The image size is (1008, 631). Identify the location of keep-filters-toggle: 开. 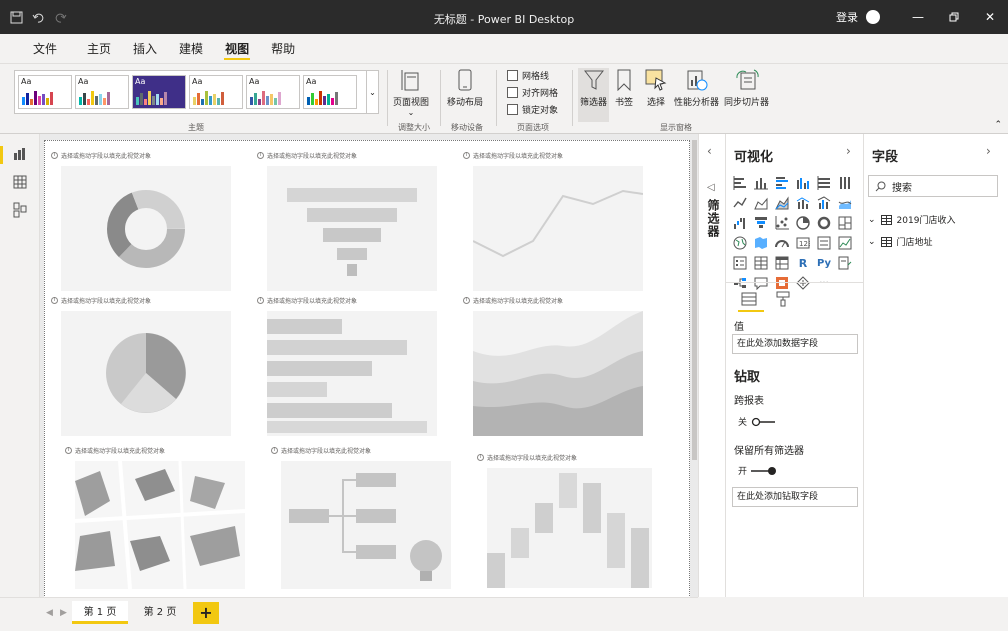
(757, 470).